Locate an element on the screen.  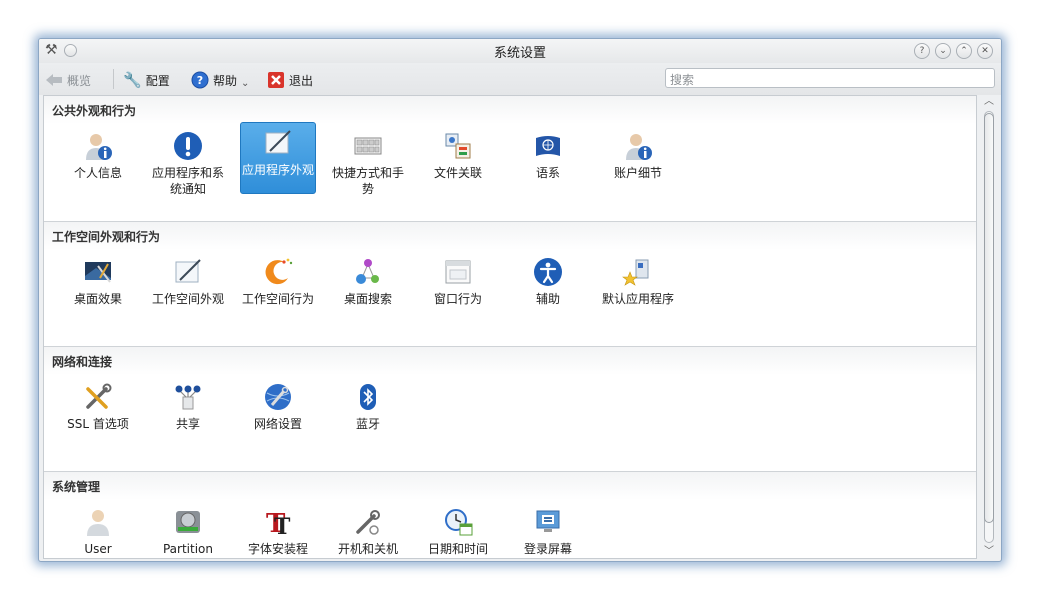
item-label: 共享 is located at coordinates (187, 424).